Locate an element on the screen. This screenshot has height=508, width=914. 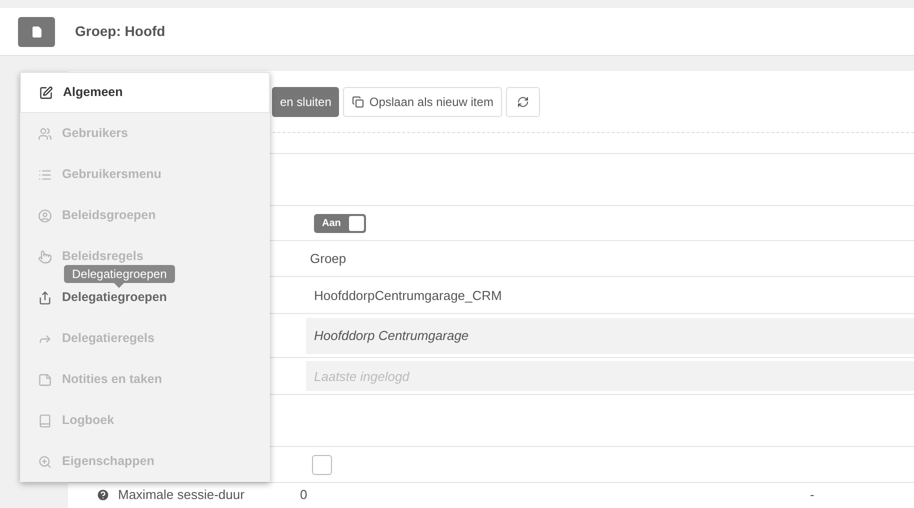
refresh-icon is located at coordinates (523, 102).